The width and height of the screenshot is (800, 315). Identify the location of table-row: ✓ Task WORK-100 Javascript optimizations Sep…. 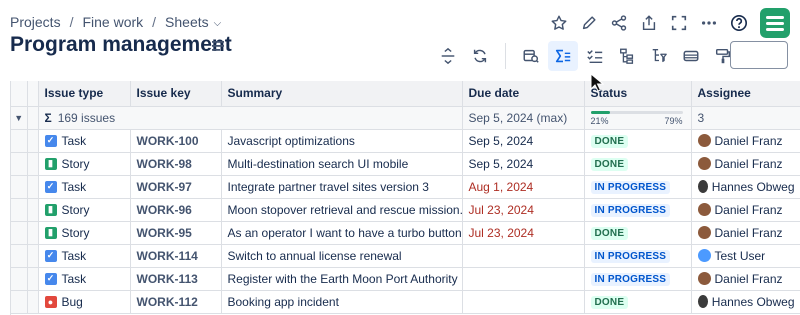
(405, 141).